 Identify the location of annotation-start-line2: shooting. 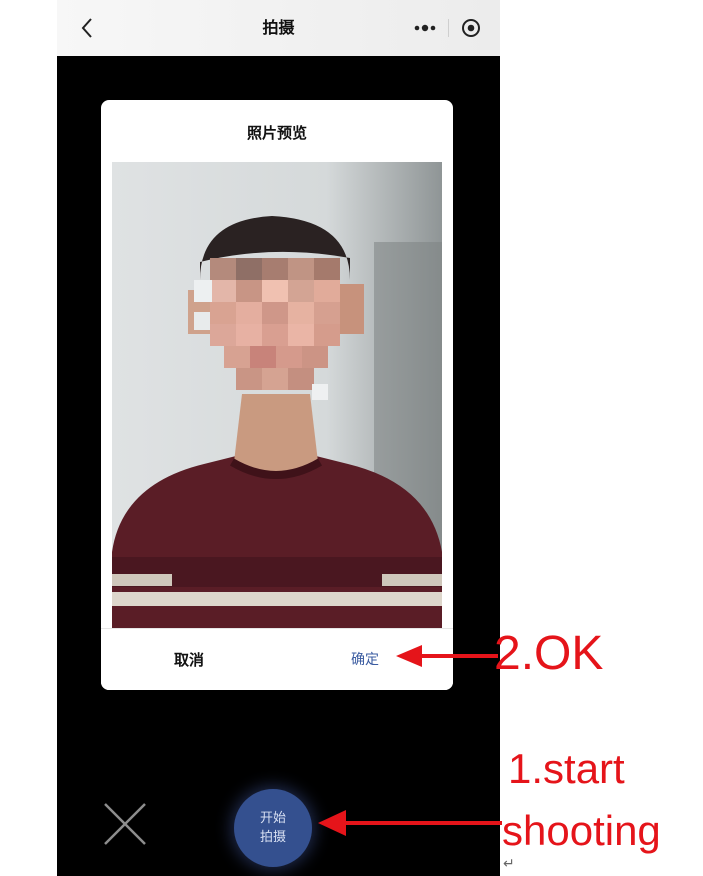
(581, 830).